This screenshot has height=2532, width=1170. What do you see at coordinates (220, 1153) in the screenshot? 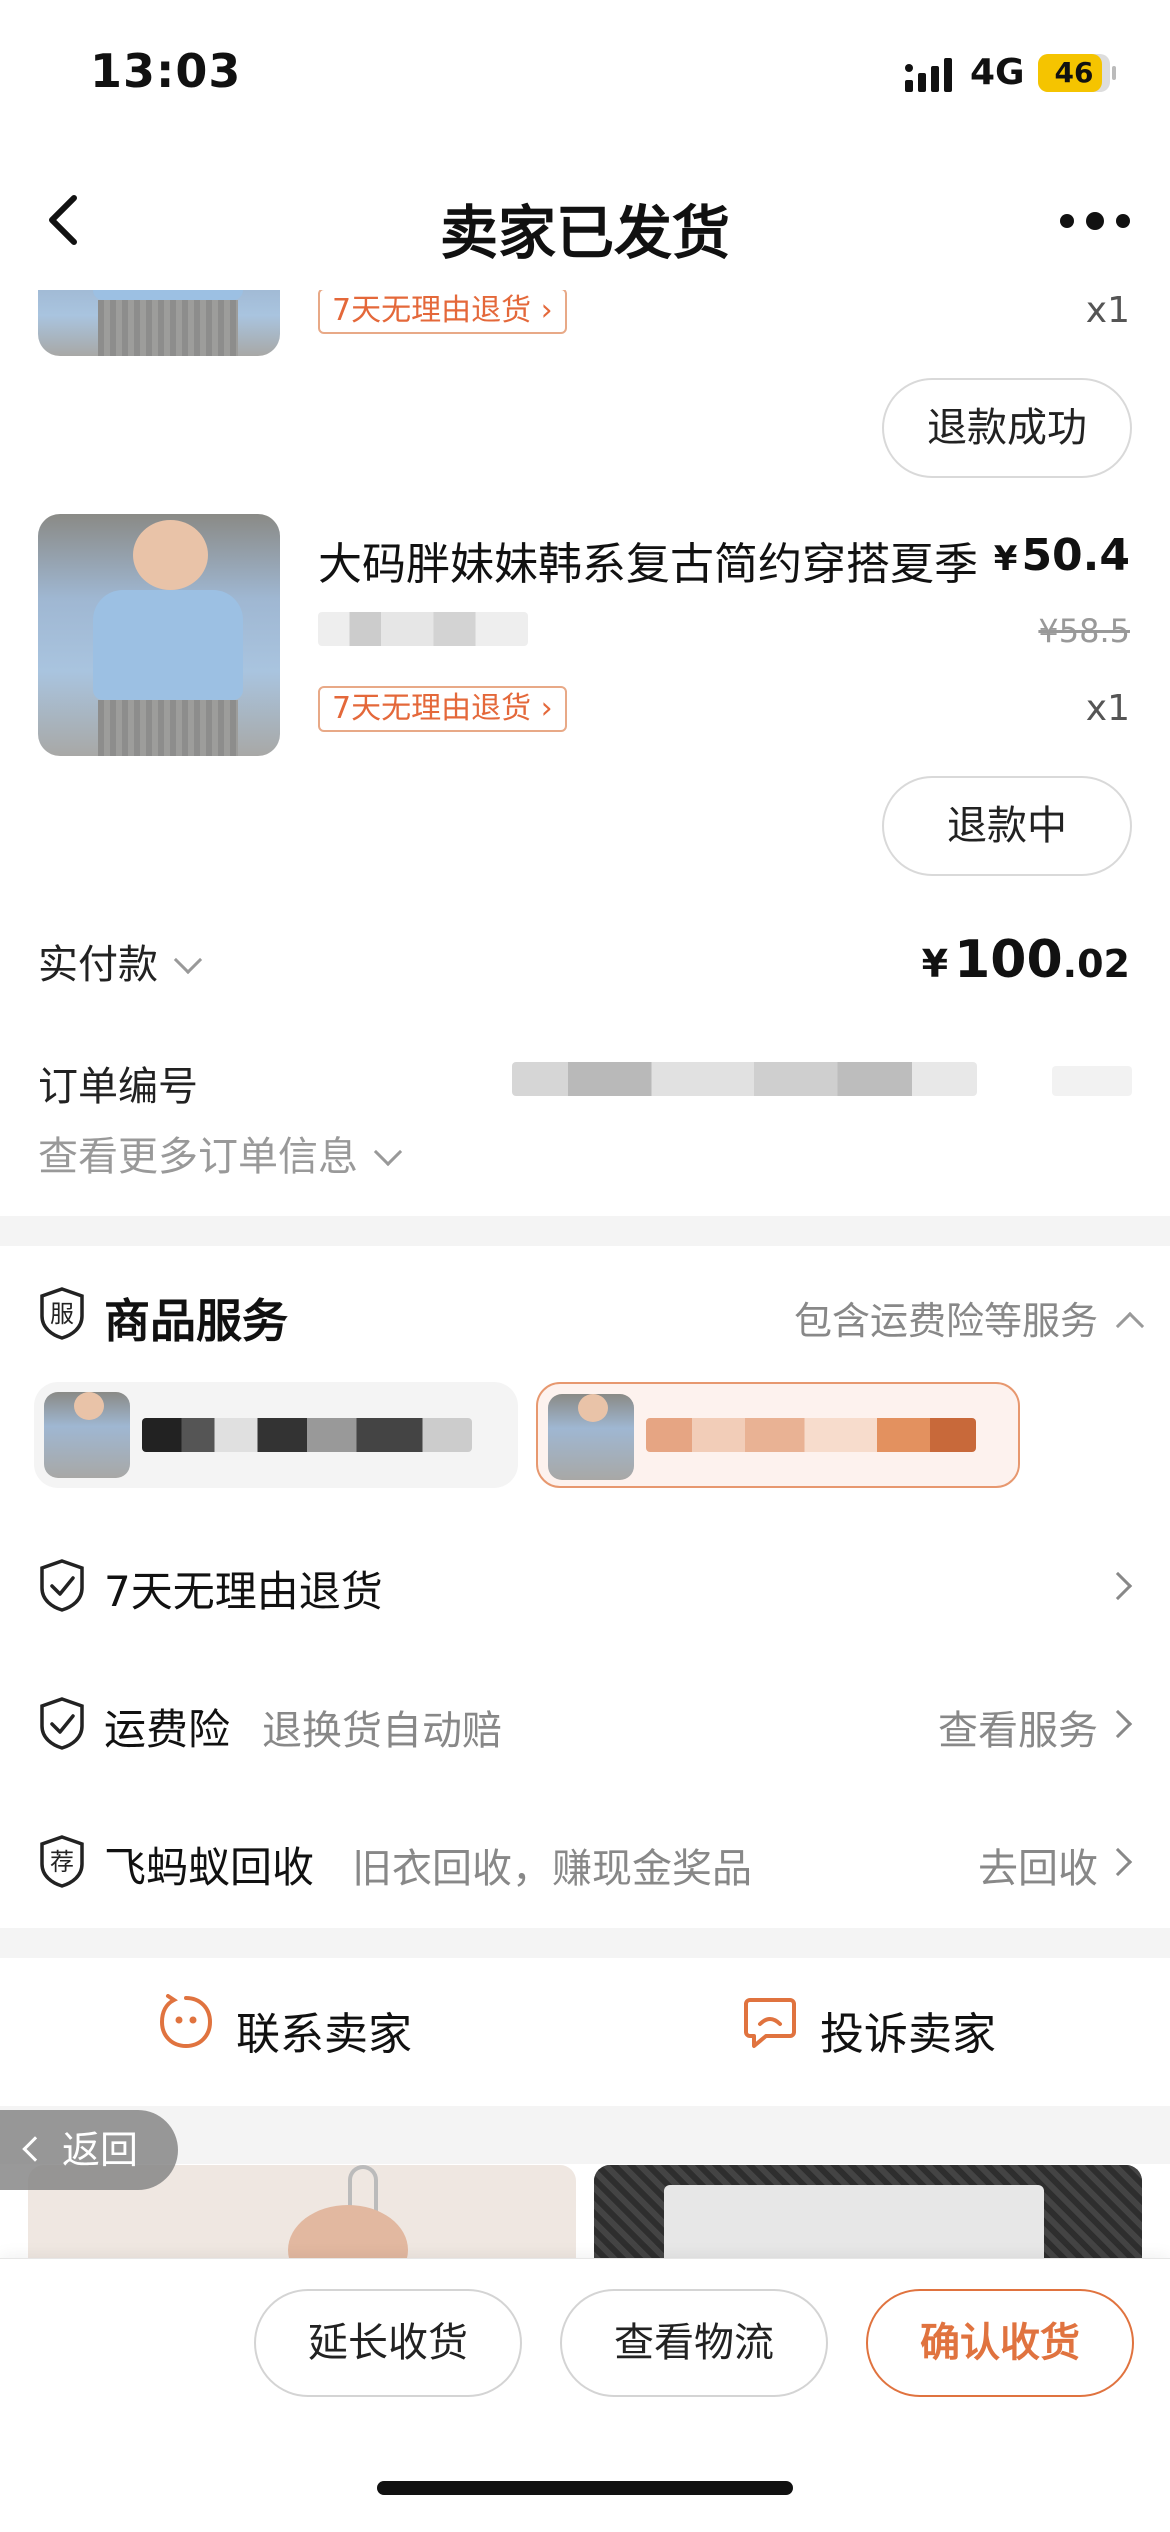
I see `more-order-info-link: 查看更多订单信息` at bounding box center [220, 1153].